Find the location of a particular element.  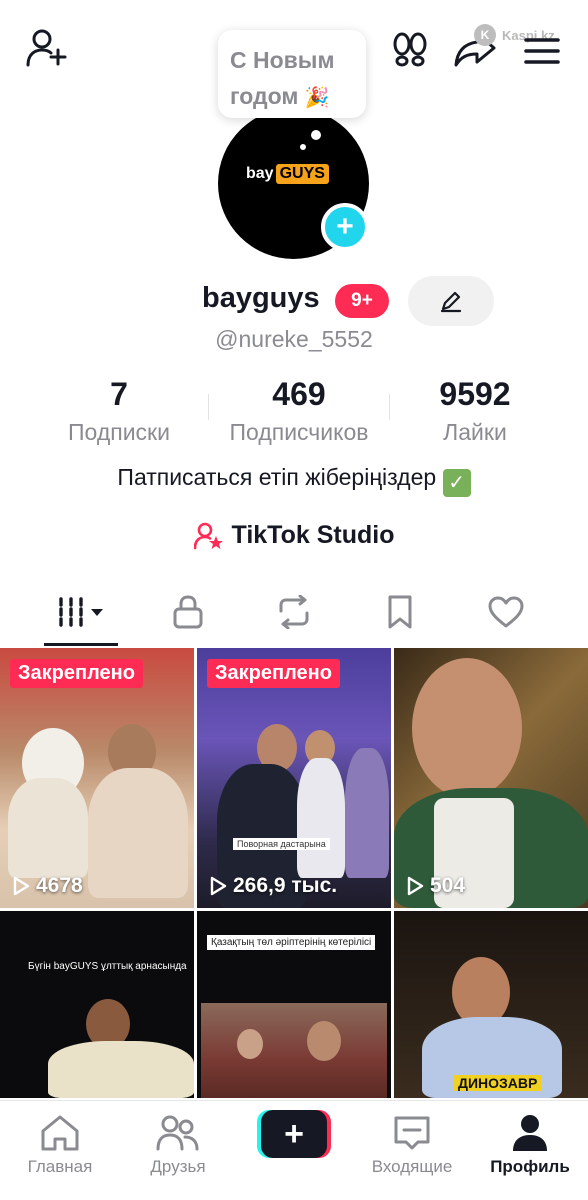

add-friend-icon is located at coordinates (47, 48).